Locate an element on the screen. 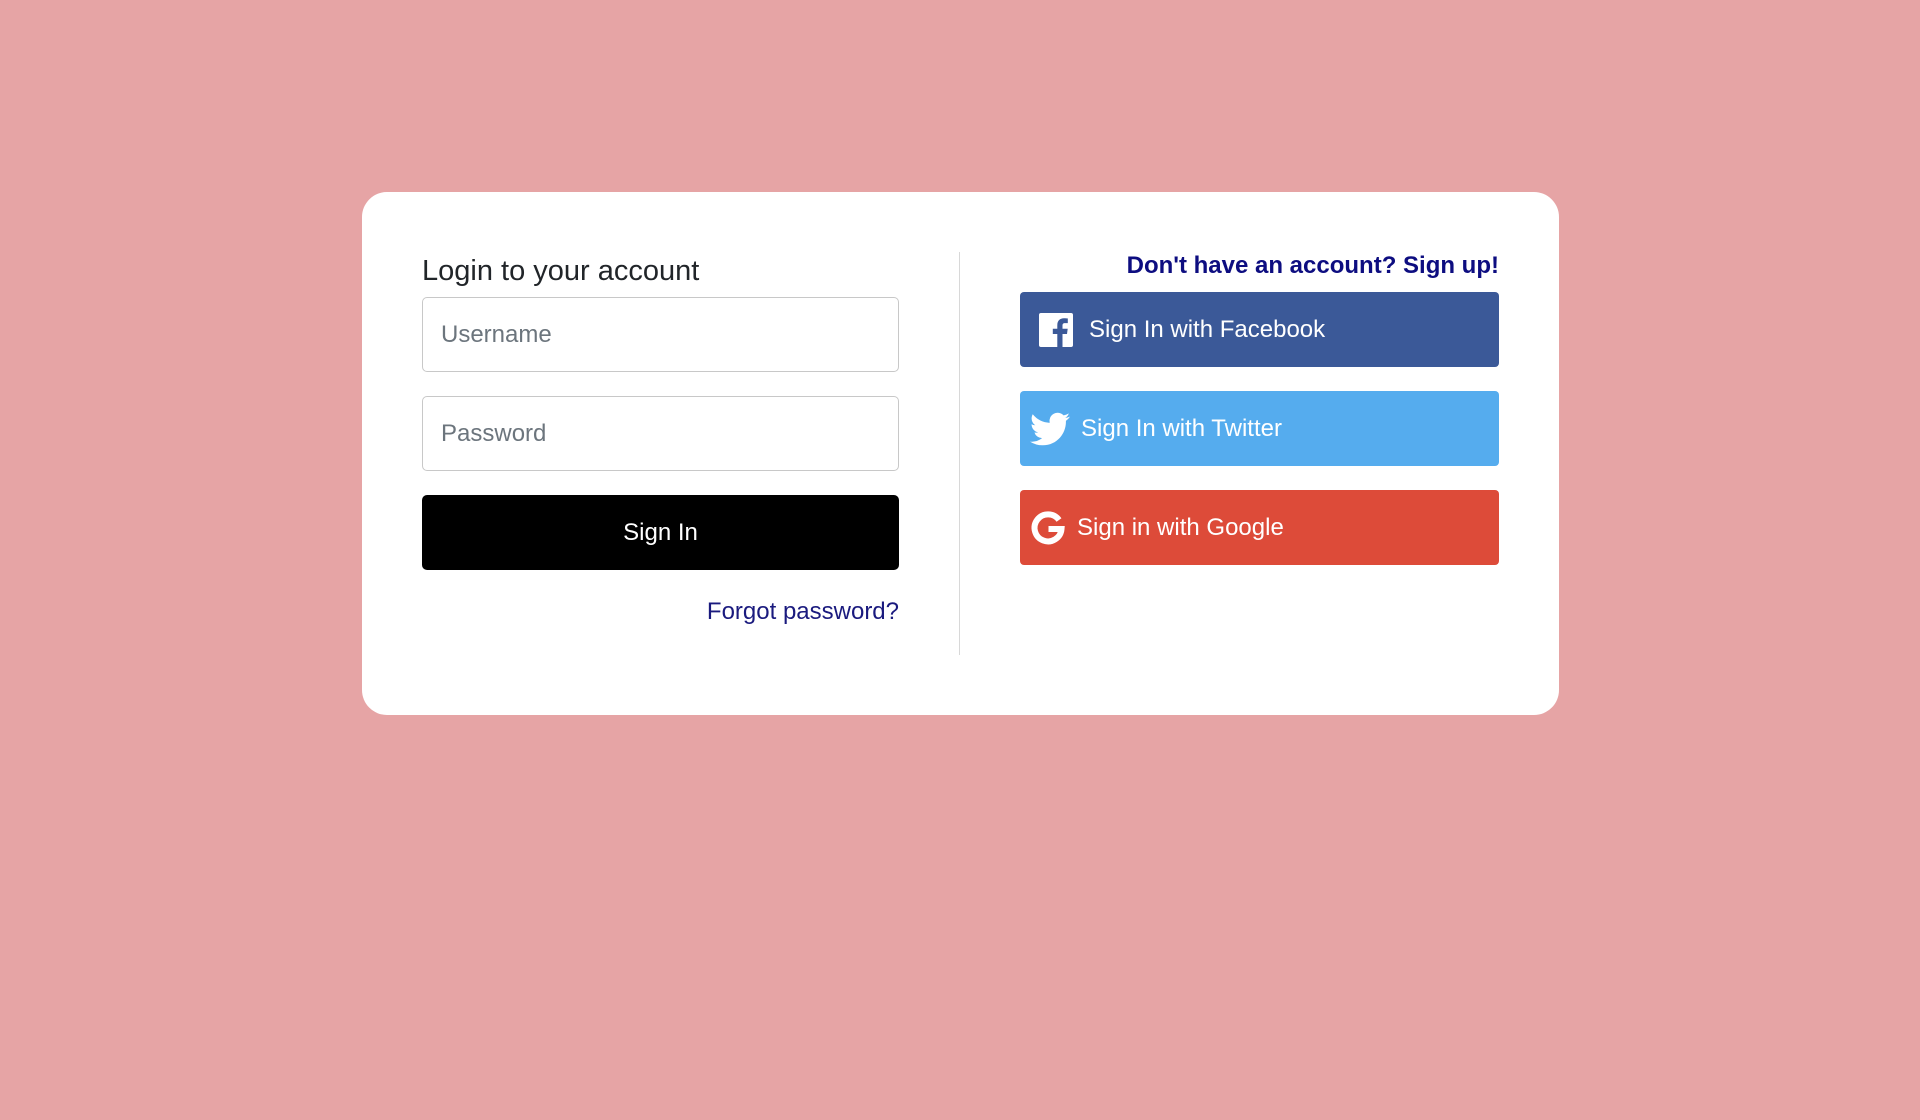 This screenshot has width=1920, height=1120. twitter-signin-label: Sign In with Twitter is located at coordinates (1181, 428).